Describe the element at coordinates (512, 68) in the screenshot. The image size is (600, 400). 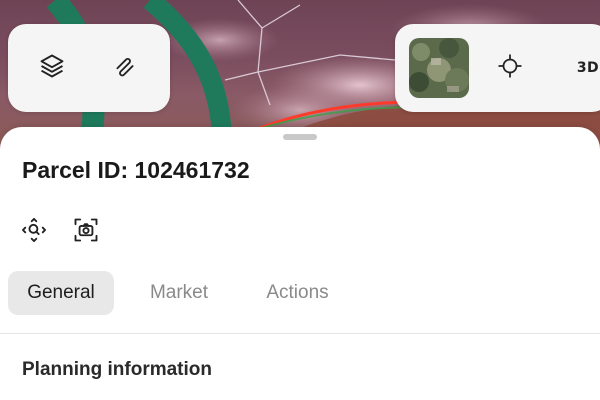
I see `crosshair-icon` at that location.